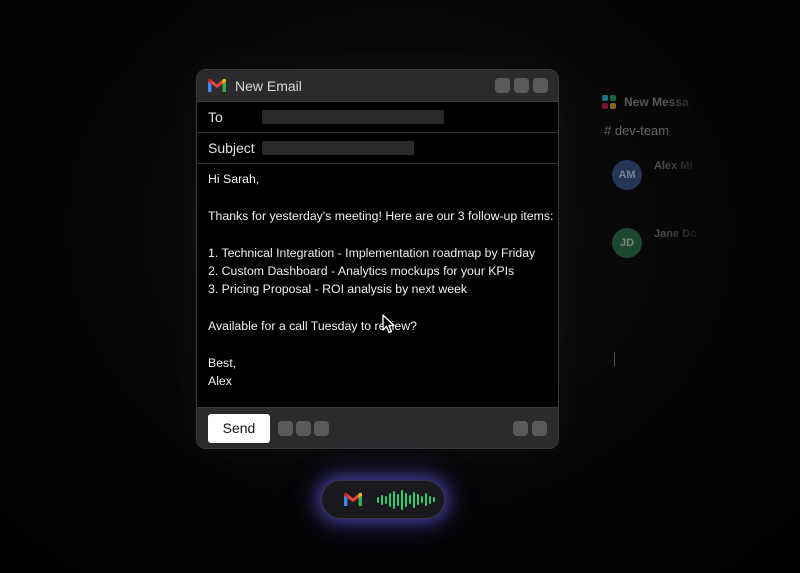 This screenshot has height=573, width=800. I want to click on subject-input, so click(338, 148).